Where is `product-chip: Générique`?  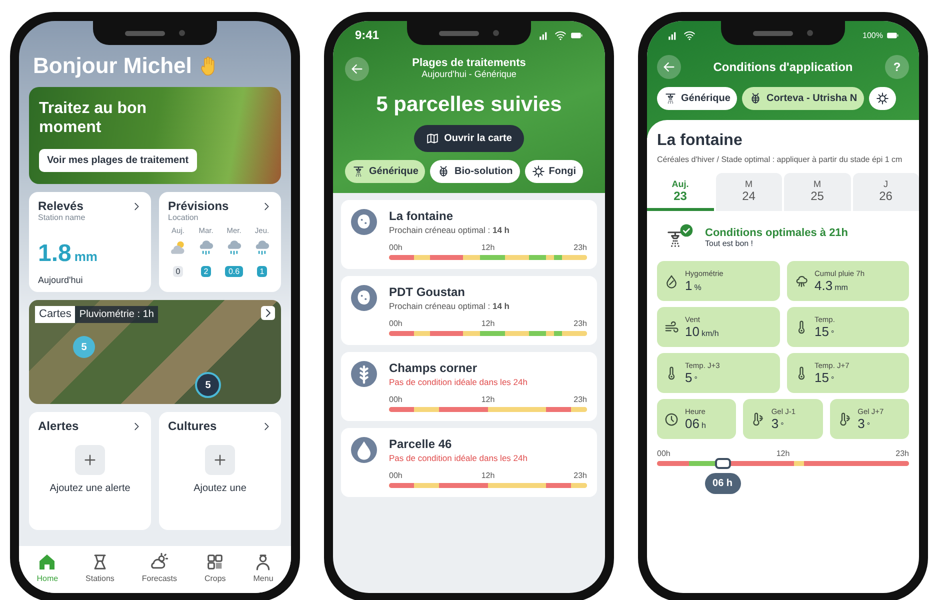
product-chip: Générique is located at coordinates (697, 98).